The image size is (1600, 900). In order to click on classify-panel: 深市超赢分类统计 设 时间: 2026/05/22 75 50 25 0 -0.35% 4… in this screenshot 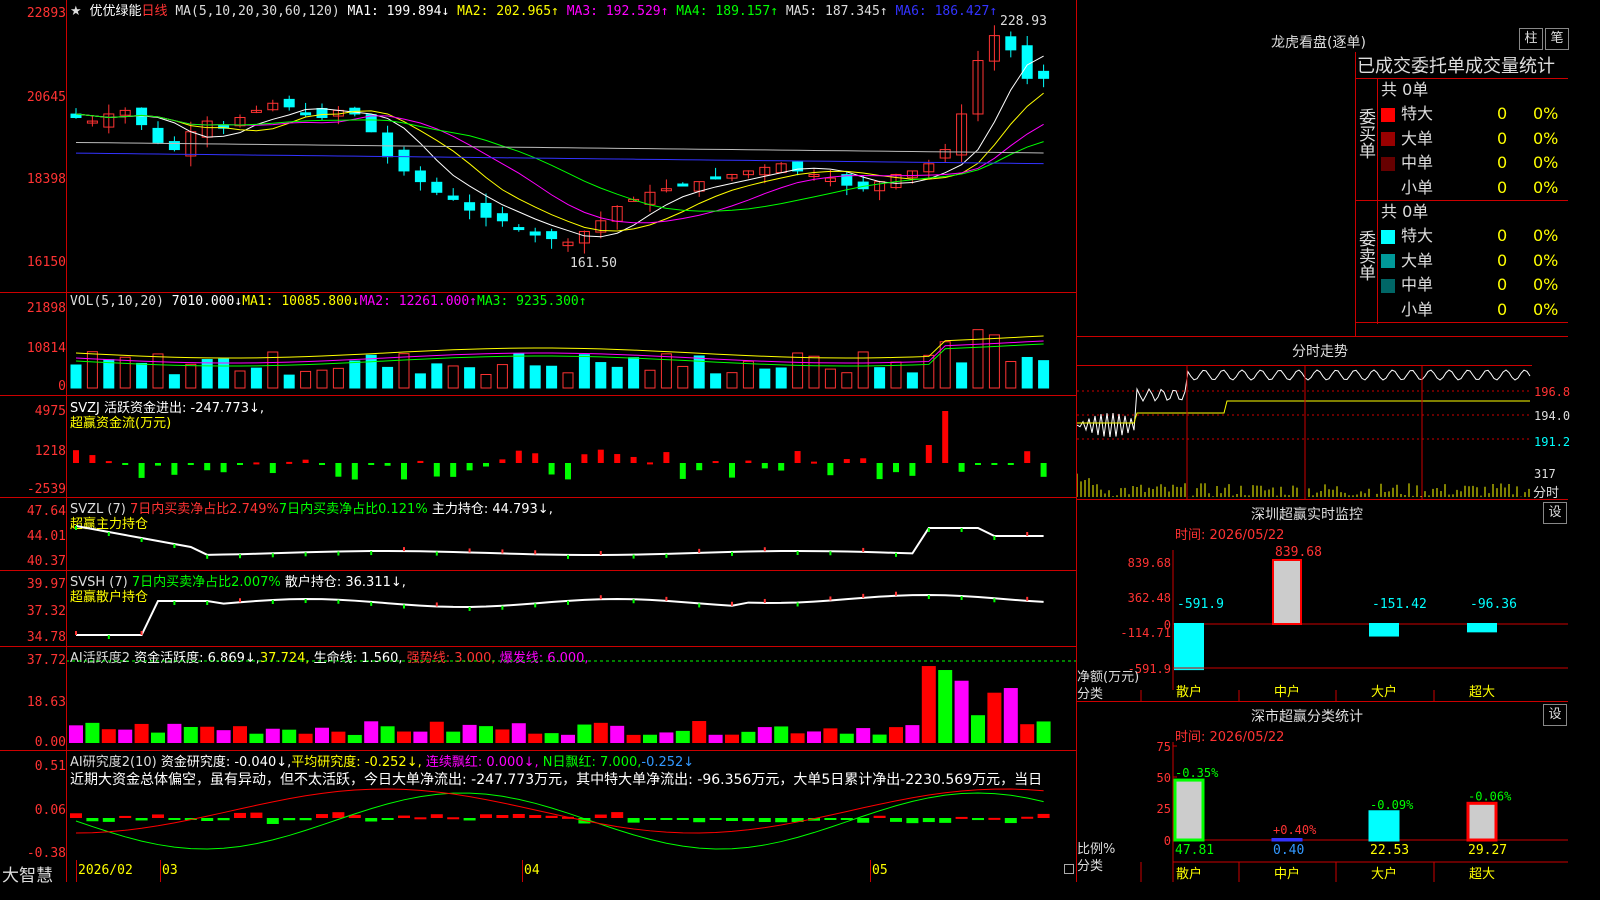, I will do `click(1322, 792)`.